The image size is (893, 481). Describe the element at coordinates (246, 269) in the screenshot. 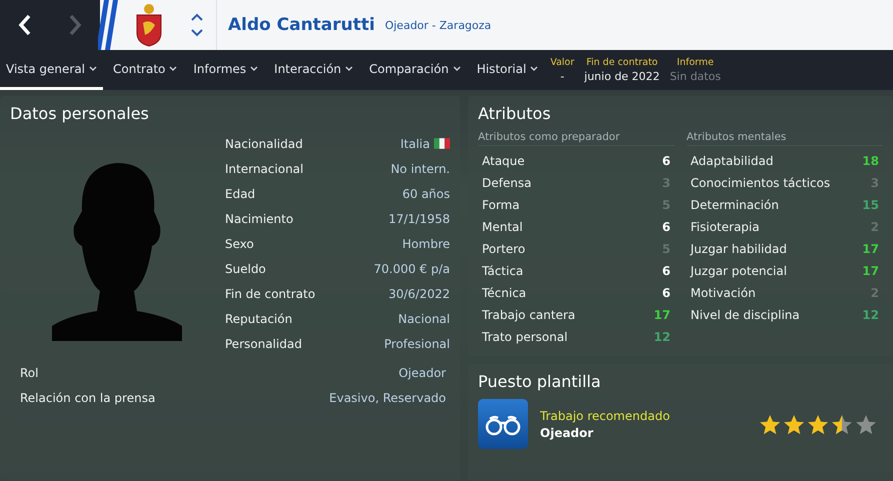

I see `field-label: Sueldo` at that location.